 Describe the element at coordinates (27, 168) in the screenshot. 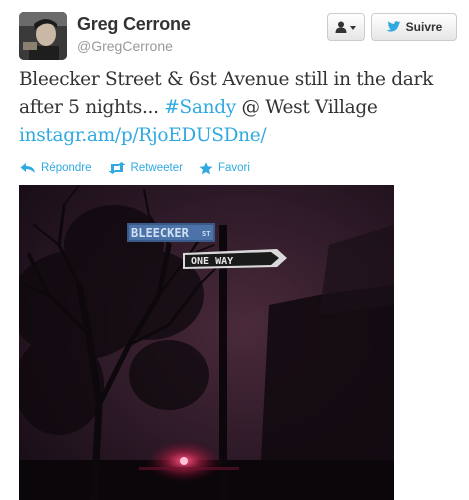

I see `reply-icon` at that location.